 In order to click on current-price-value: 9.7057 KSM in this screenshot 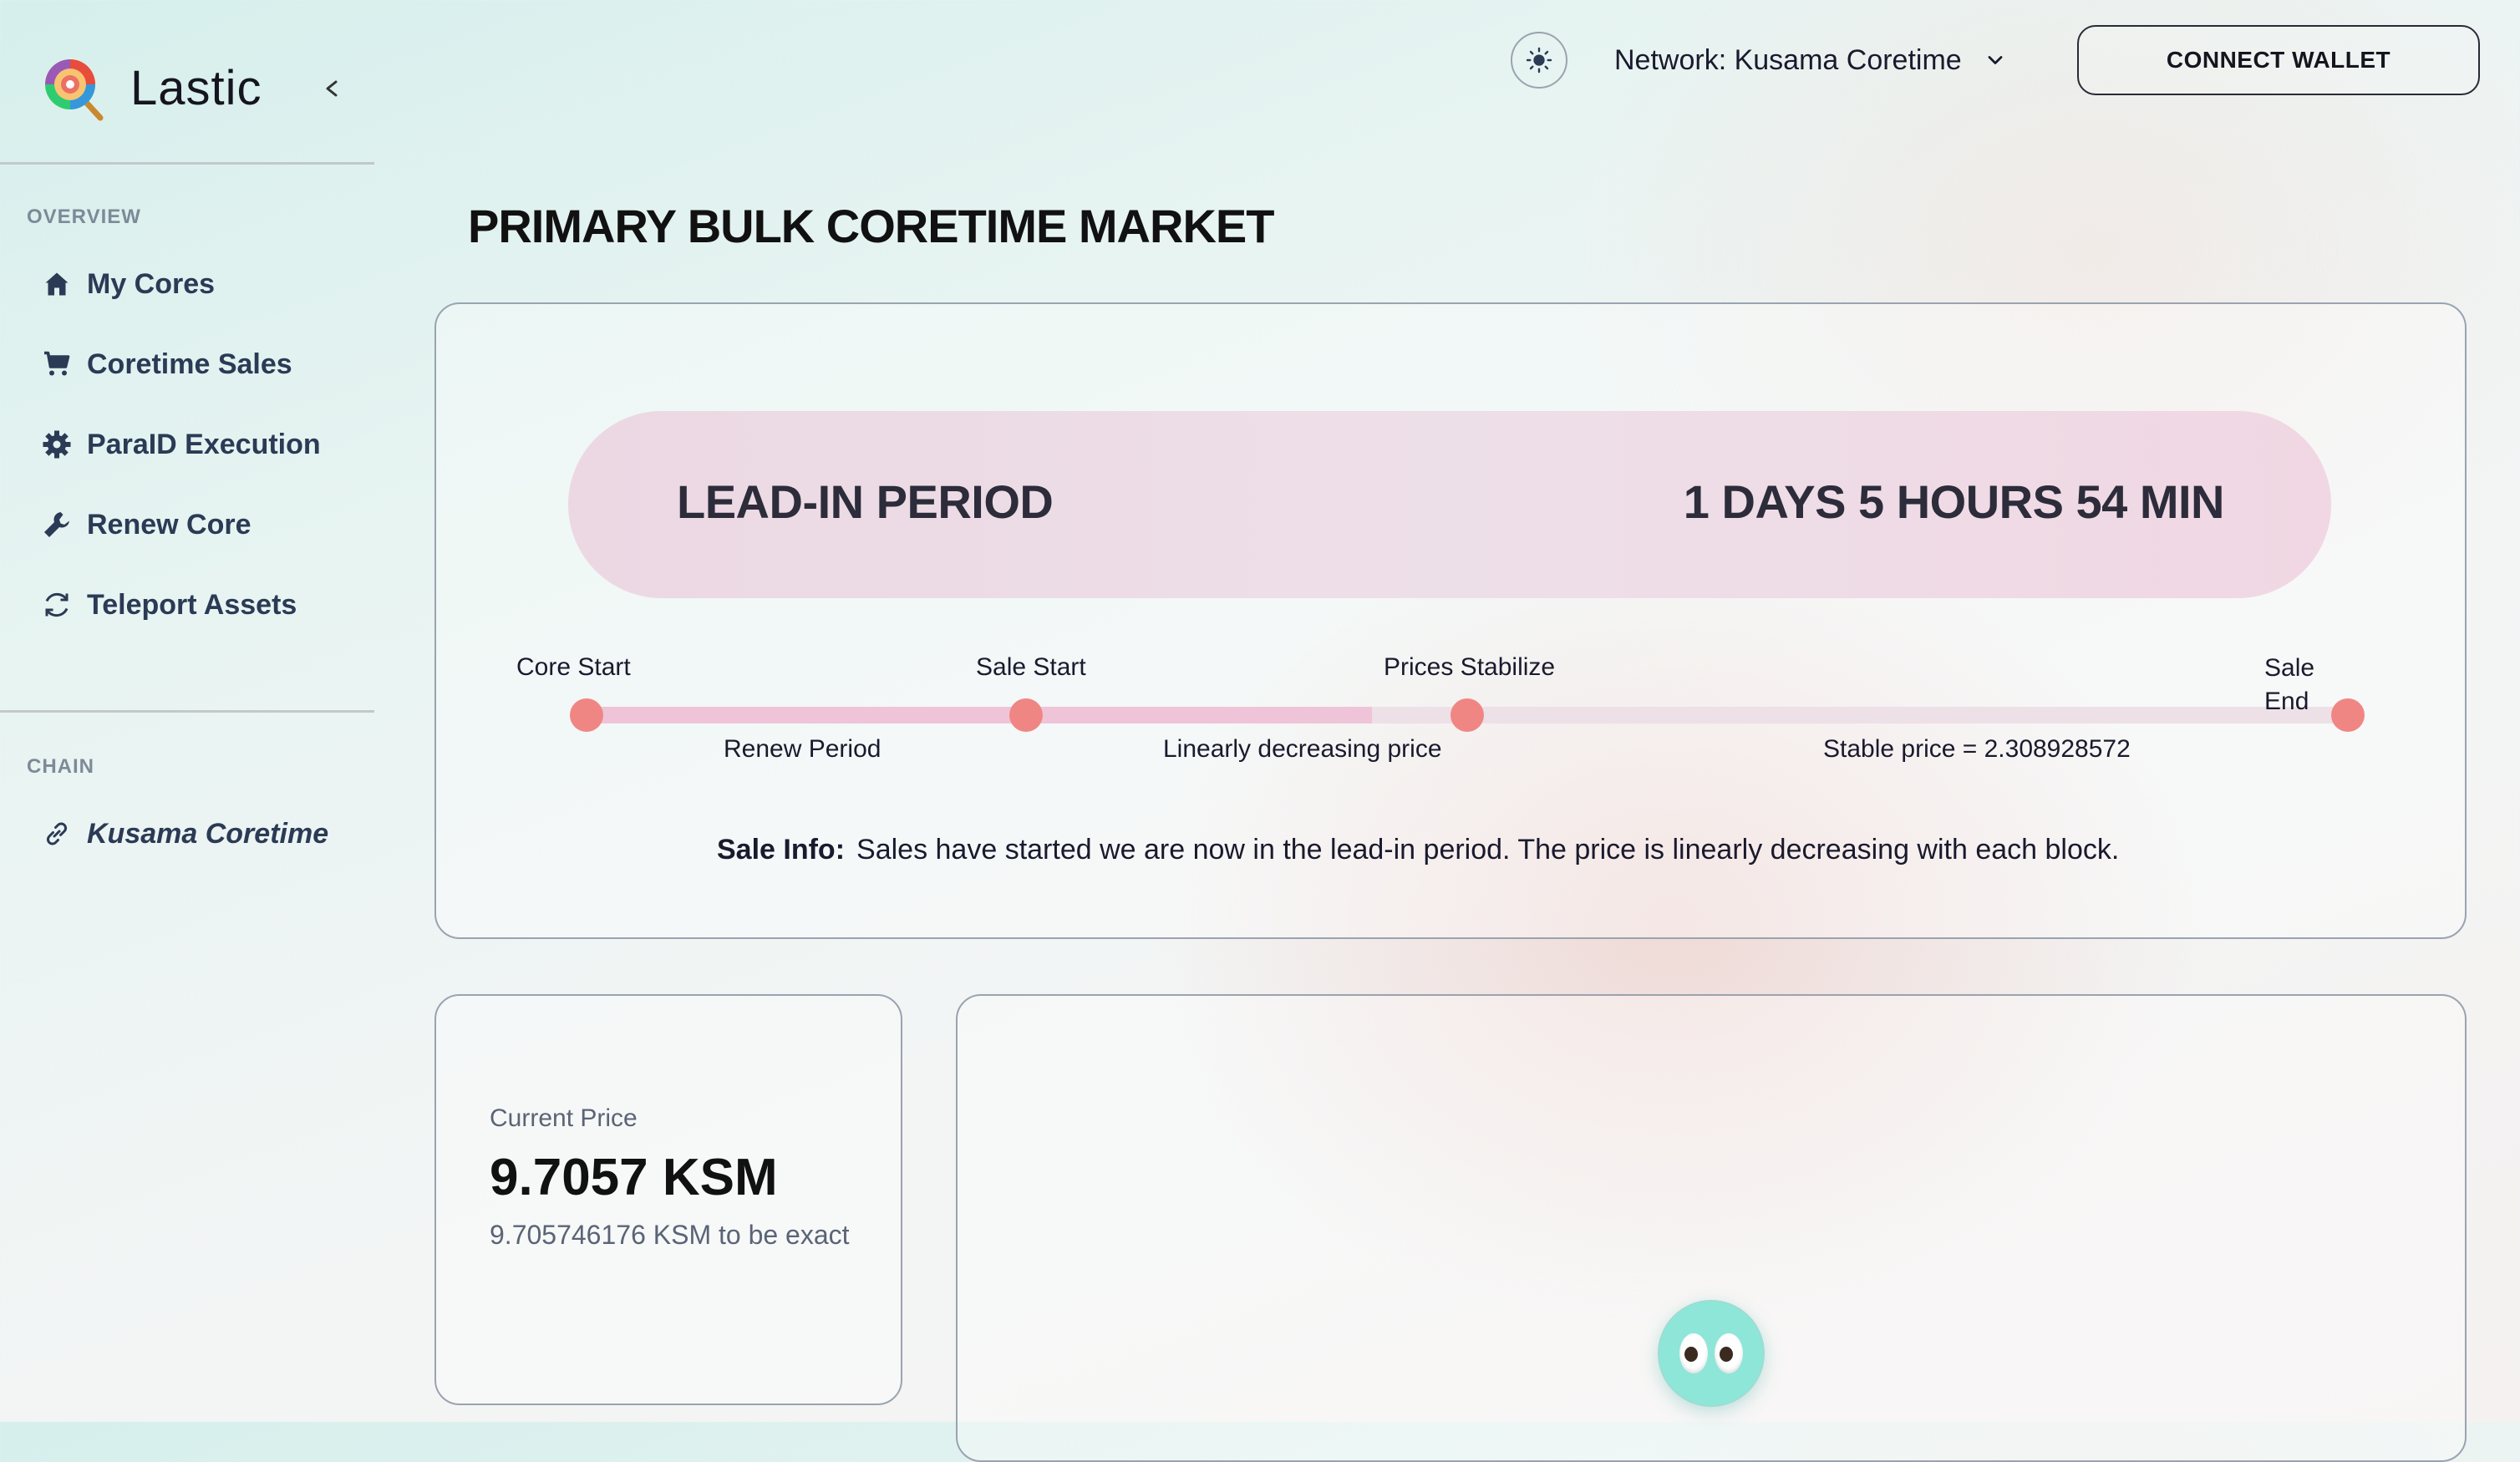, I will do `click(634, 1177)`.